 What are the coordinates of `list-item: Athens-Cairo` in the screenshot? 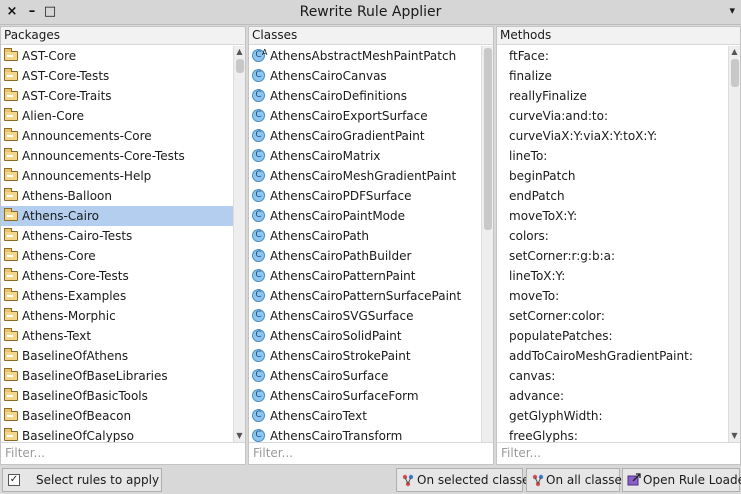 It's located at (117, 216).